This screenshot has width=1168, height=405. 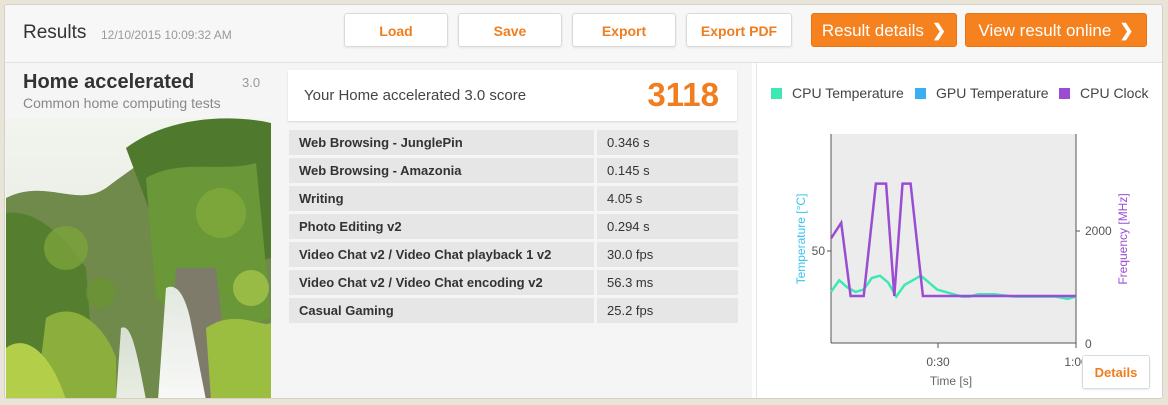 What do you see at coordinates (951, 381) in the screenshot?
I see `x-axis-label: Time [s]` at bounding box center [951, 381].